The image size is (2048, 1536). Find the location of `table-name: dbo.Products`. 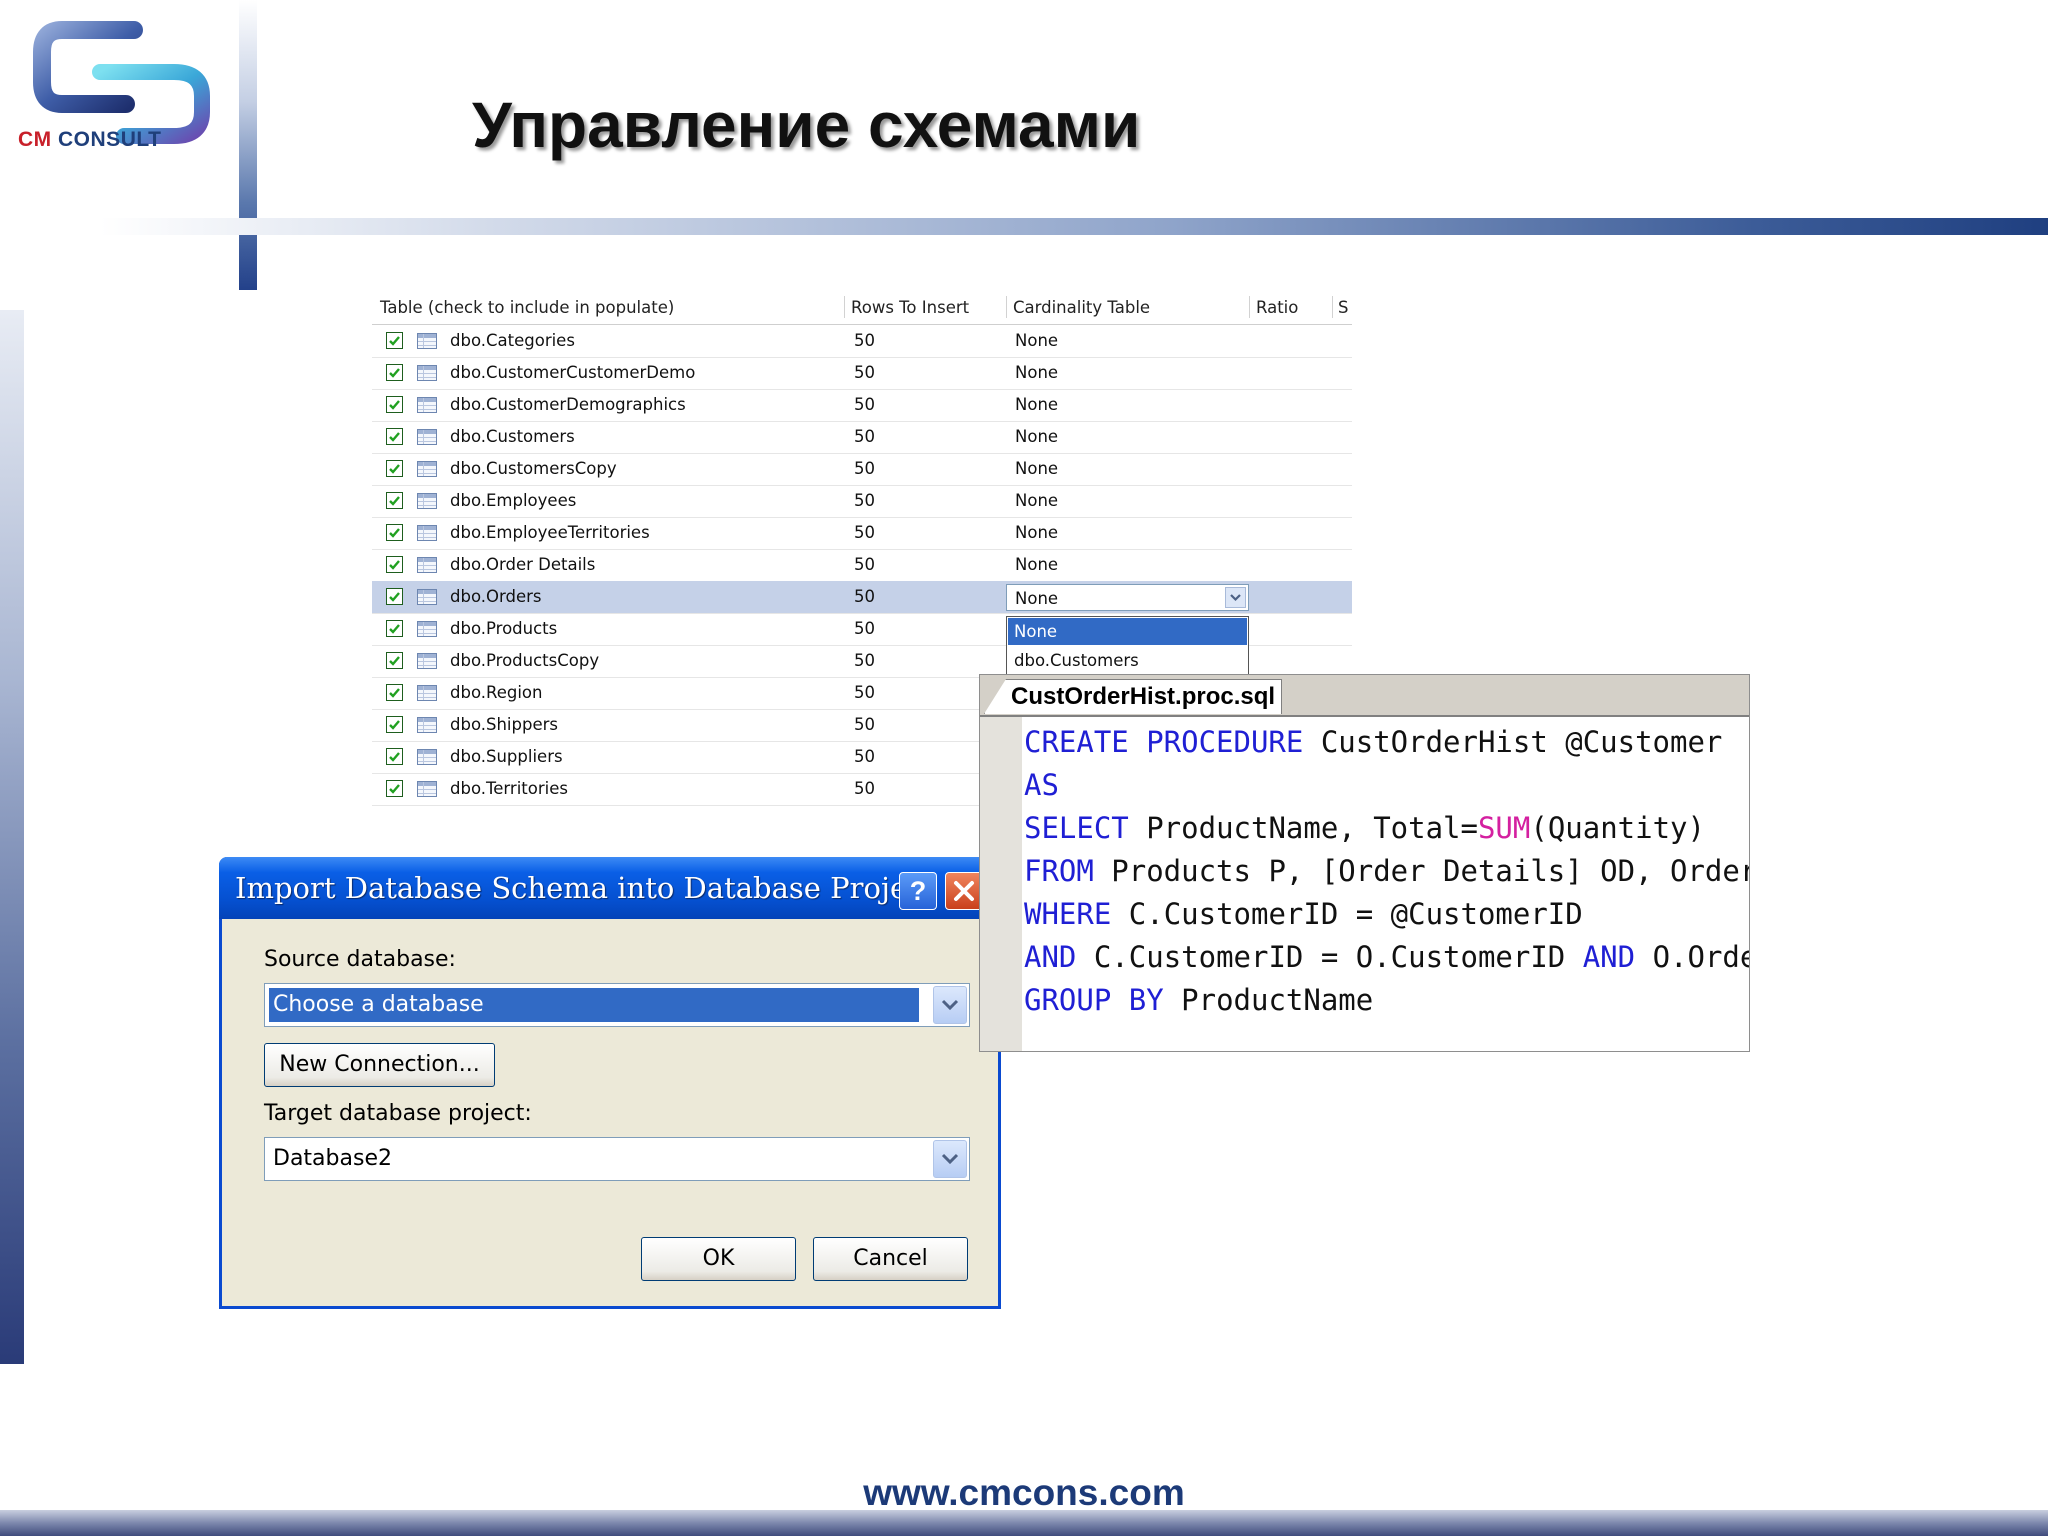

table-name: dbo.Products is located at coordinates (504, 628).